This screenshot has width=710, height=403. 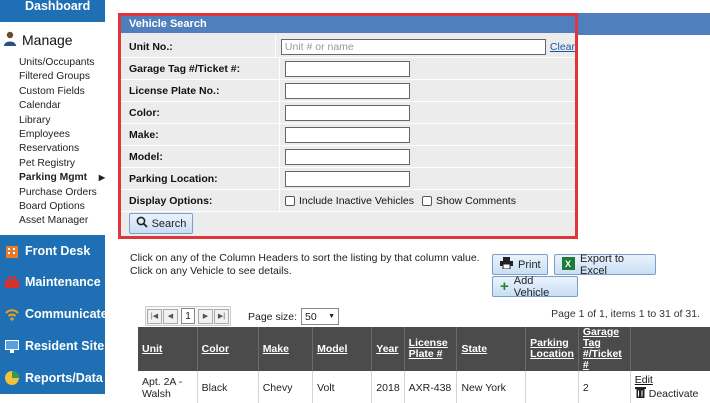 What do you see at coordinates (286, 387) in the screenshot?
I see `cell-make: Chevy` at bounding box center [286, 387].